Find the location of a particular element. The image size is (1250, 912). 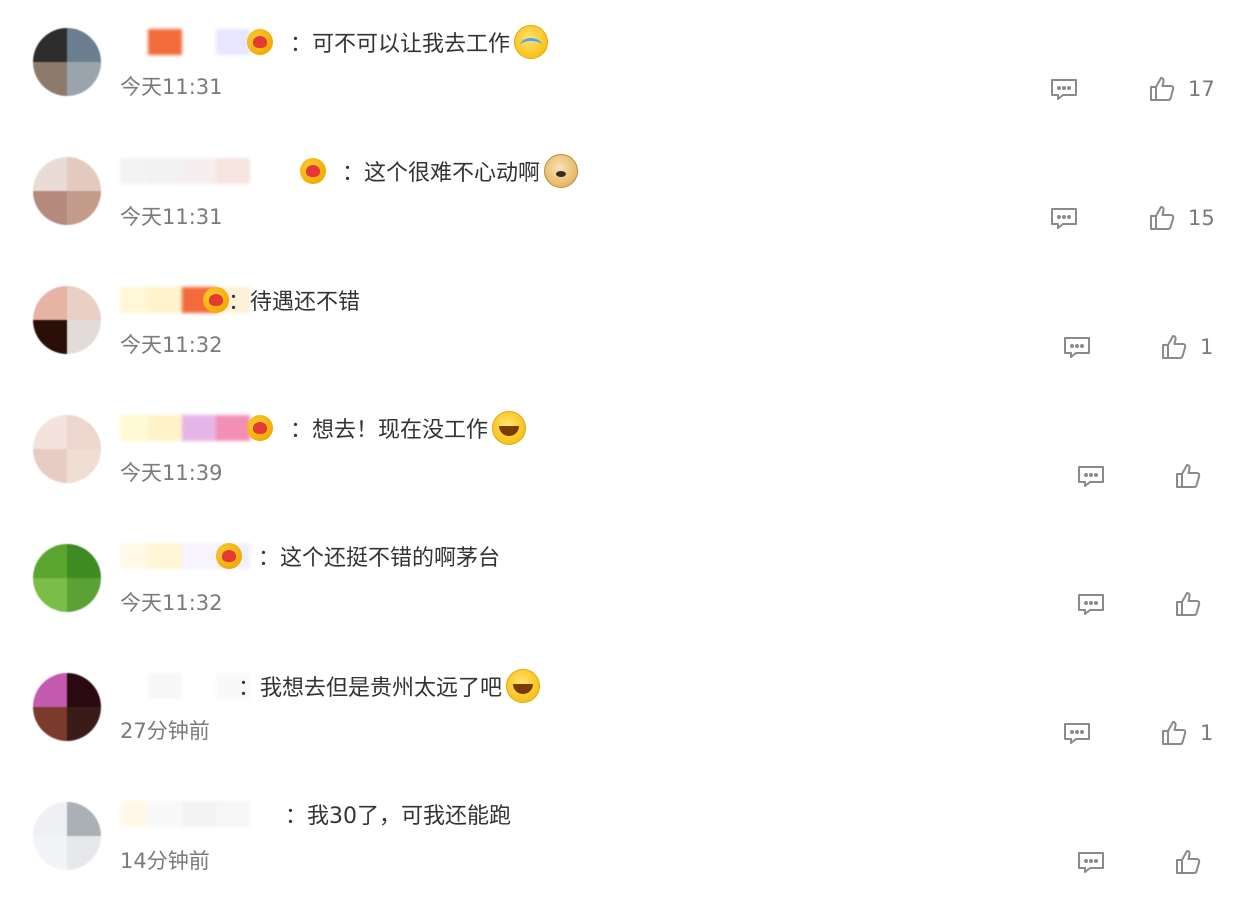

comment-text: ：想去！现在没工作 is located at coordinates (408, 428).